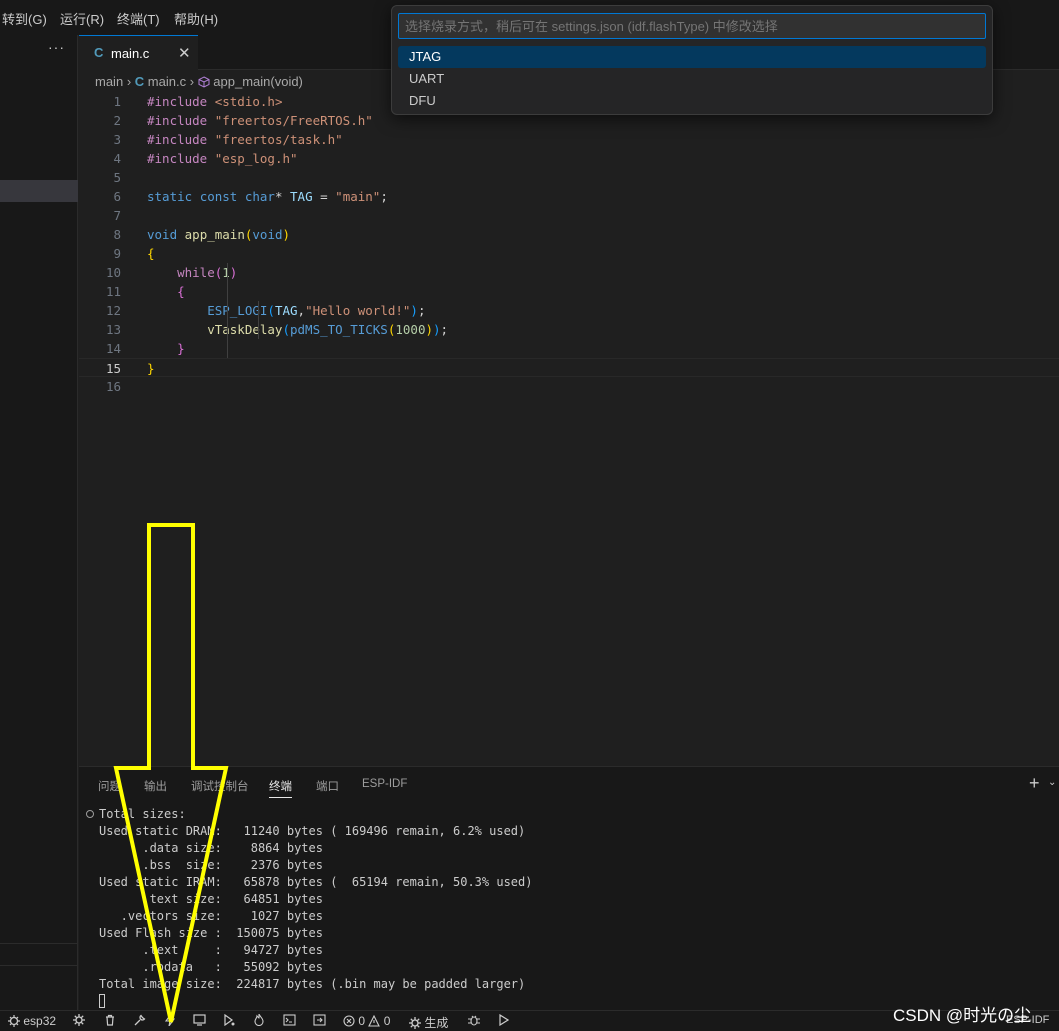 This screenshot has width=1059, height=1031. I want to click on tab-label: main.c, so click(130, 53).